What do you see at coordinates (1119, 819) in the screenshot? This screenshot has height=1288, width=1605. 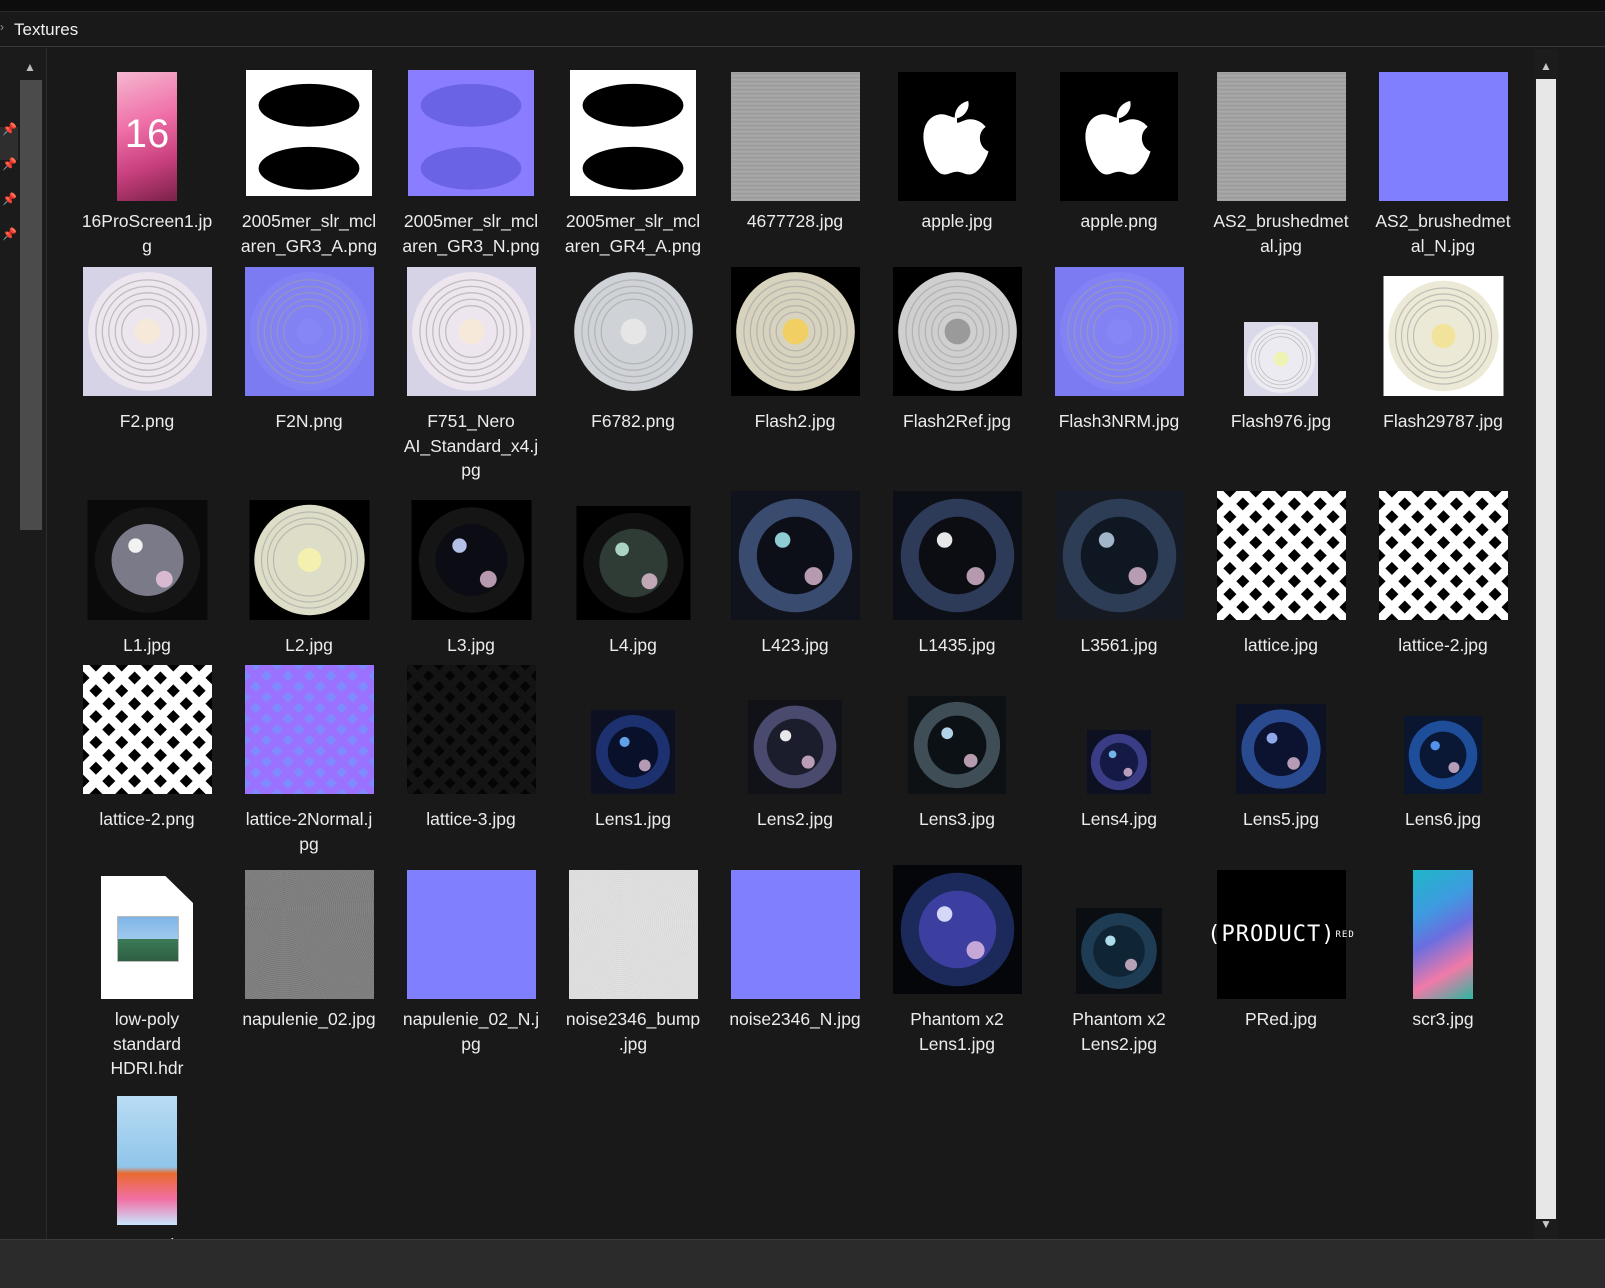 I see `file-name-label: Lens4.jpg` at bounding box center [1119, 819].